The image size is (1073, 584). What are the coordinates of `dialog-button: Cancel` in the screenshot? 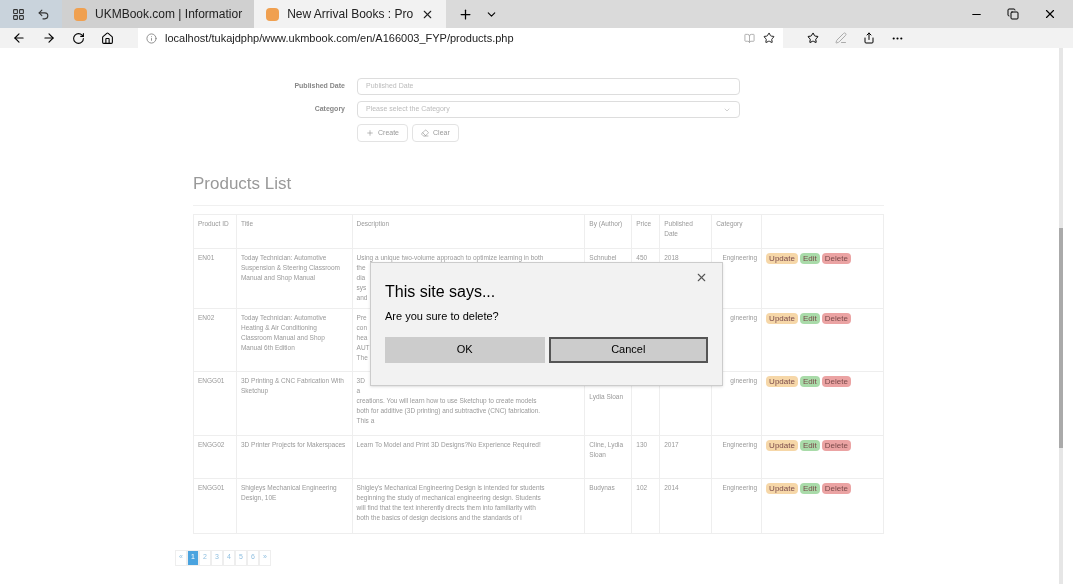 It's located at (628, 349).